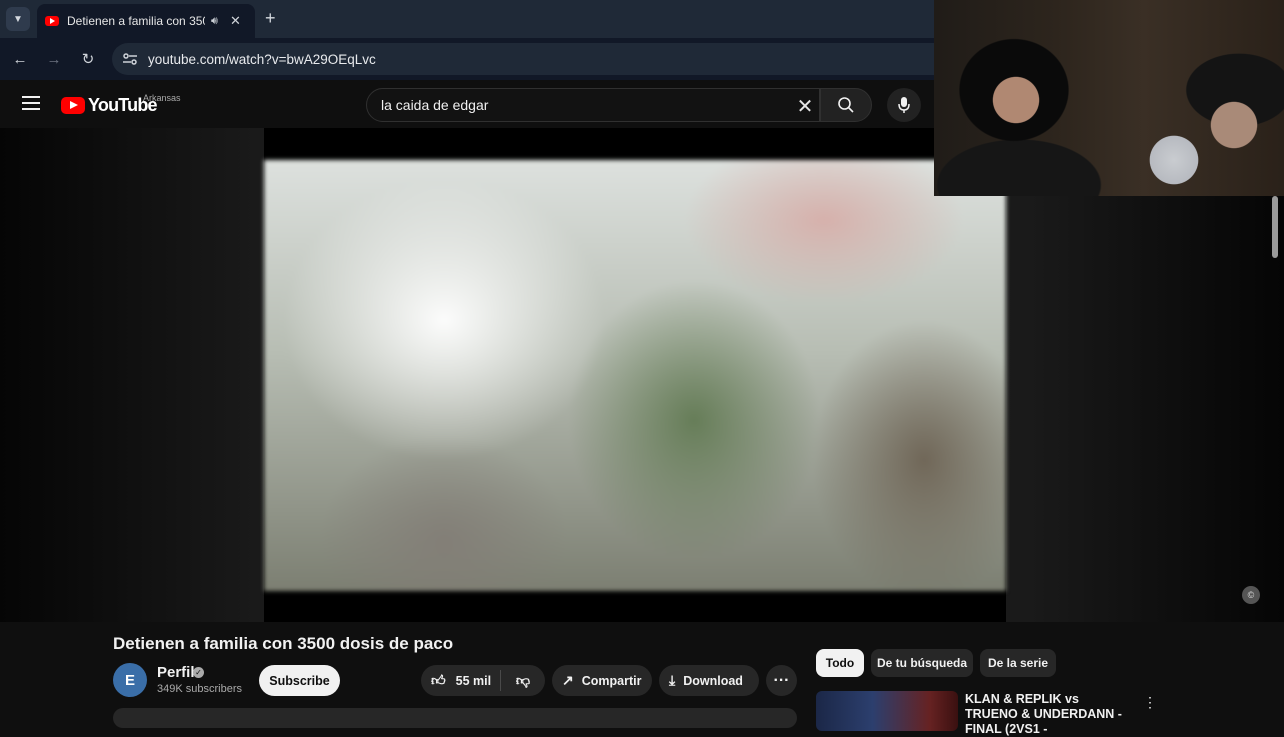 The width and height of the screenshot is (1284, 737). I want to click on thumbs-down-icon: 👎︎, so click(523, 680).